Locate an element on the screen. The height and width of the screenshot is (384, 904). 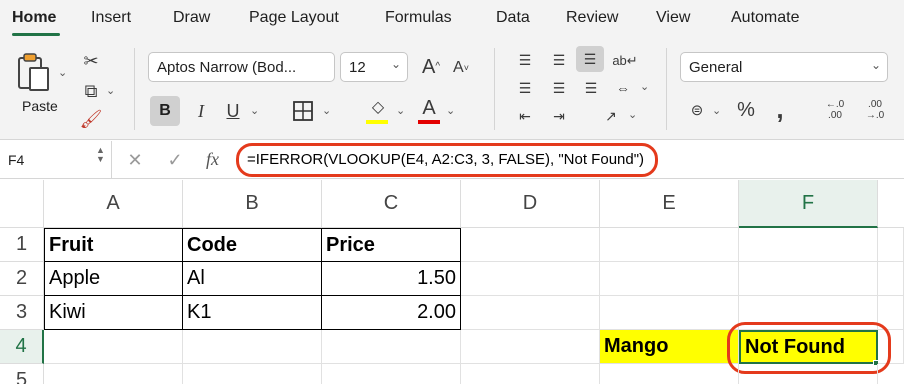
comma-icon: , is located at coordinates (780, 109).